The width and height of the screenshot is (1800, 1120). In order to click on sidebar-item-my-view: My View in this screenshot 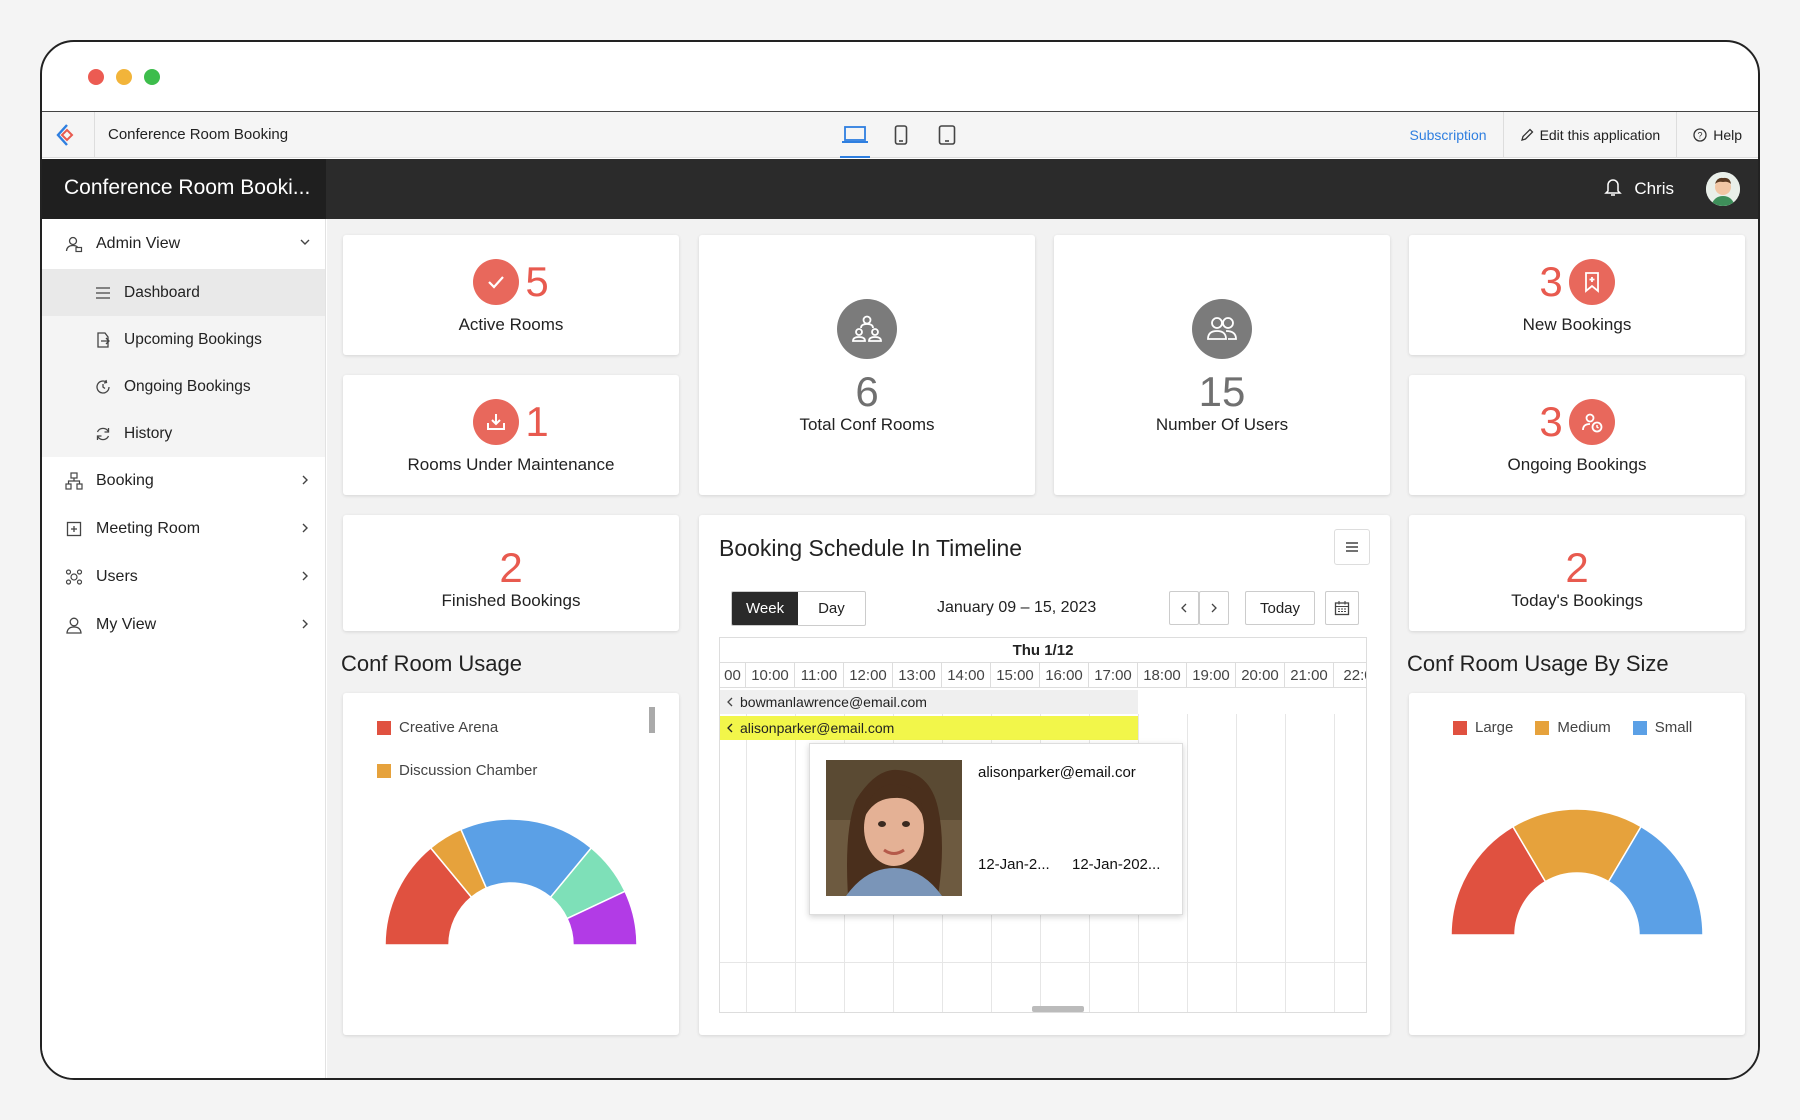, I will do `click(183, 625)`.